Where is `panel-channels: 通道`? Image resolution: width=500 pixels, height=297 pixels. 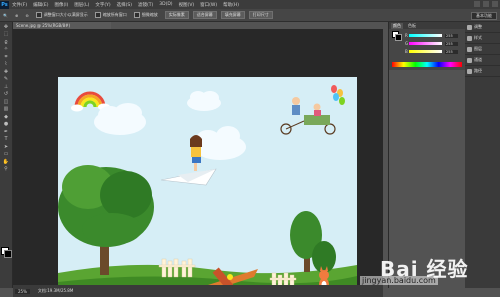 panel-channels: 通道 is located at coordinates (482, 60).